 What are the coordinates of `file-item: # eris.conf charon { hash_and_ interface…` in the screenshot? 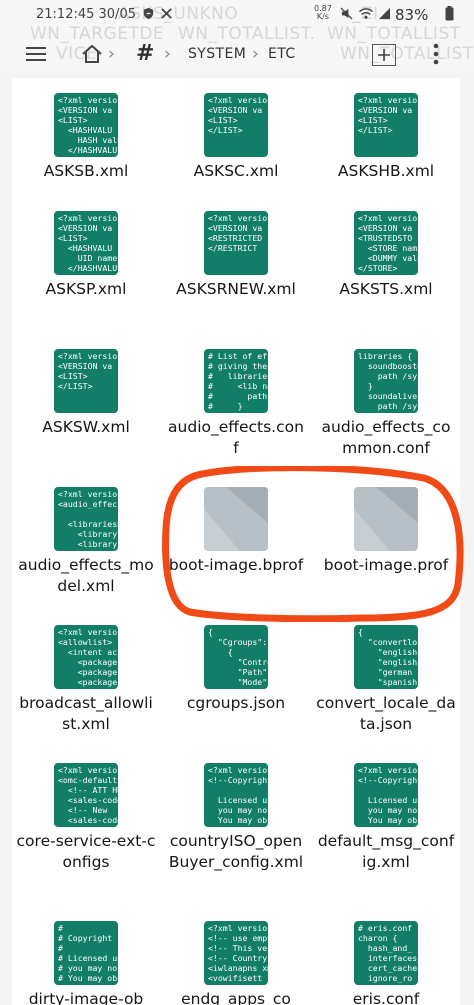 It's located at (386, 955).